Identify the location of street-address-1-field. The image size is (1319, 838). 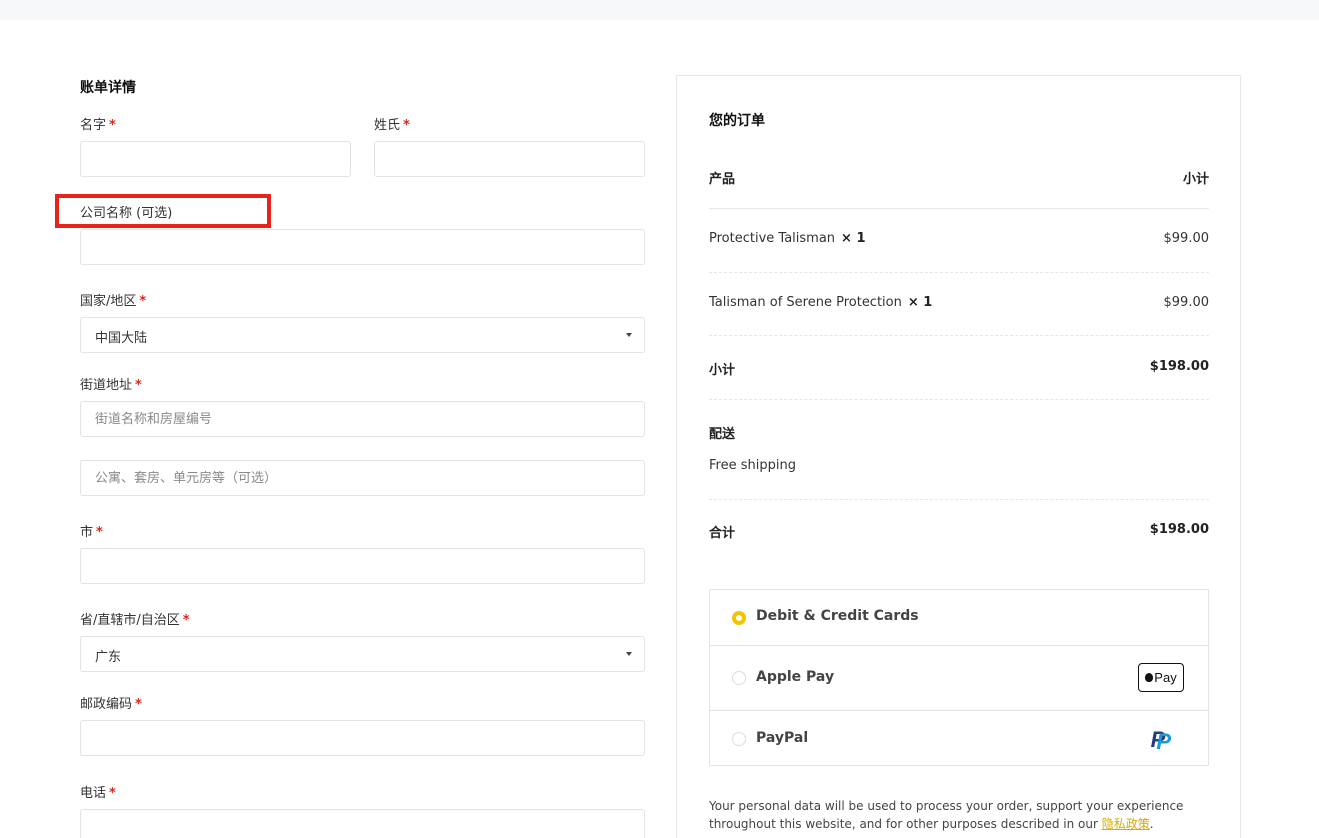
(362, 419).